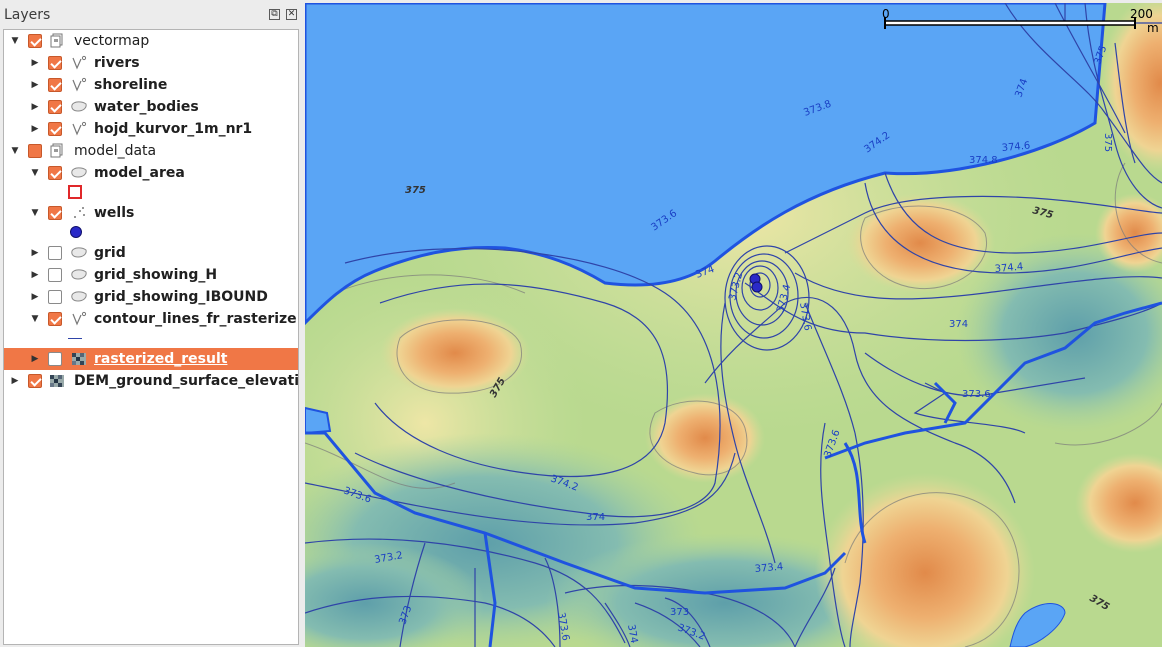  I want to click on layer-row-model-data: ▼ model_data, so click(151, 151).